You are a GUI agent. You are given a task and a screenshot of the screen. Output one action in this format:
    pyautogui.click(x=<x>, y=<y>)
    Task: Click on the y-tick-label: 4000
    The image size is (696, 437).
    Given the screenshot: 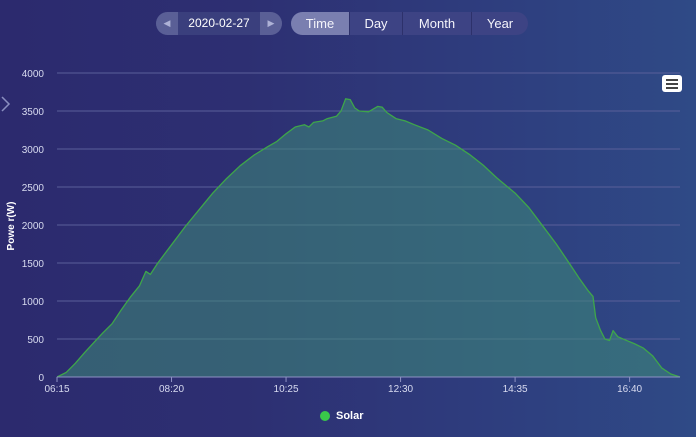 What is the action you would take?
    pyautogui.click(x=33, y=74)
    